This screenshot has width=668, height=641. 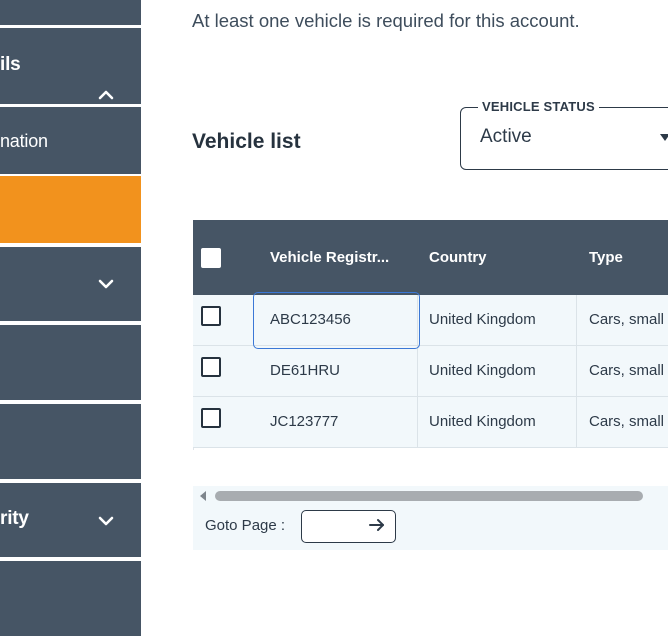 I want to click on vehicle-status-value: Active, so click(x=506, y=137).